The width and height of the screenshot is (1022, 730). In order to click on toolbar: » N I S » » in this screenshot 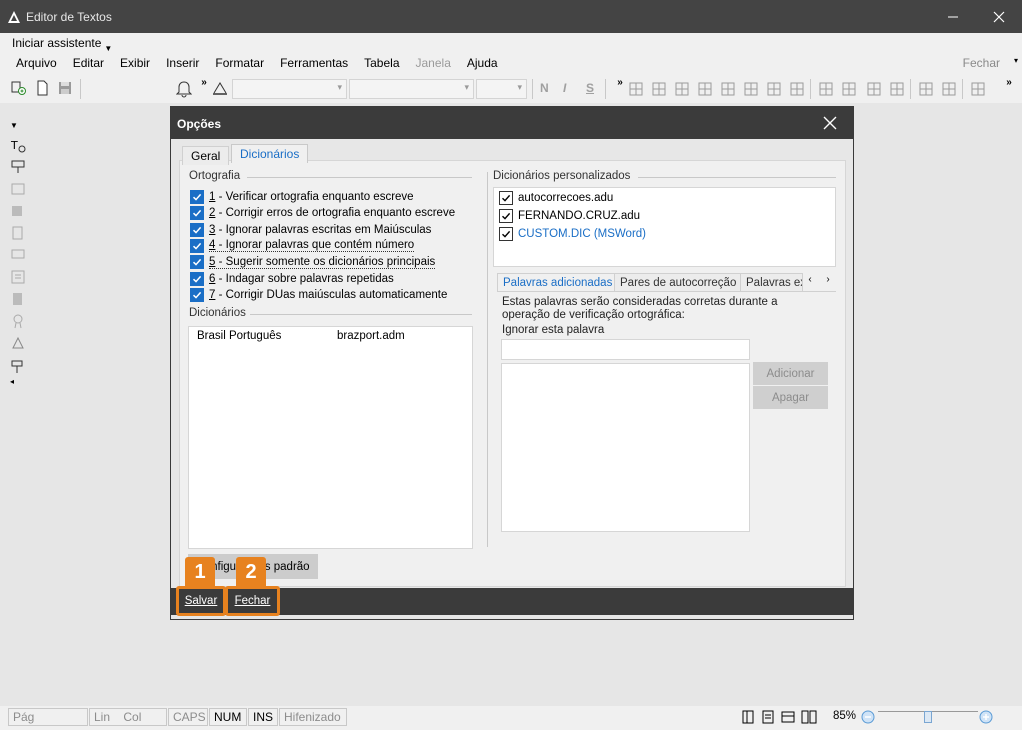, I will do `click(511, 89)`.